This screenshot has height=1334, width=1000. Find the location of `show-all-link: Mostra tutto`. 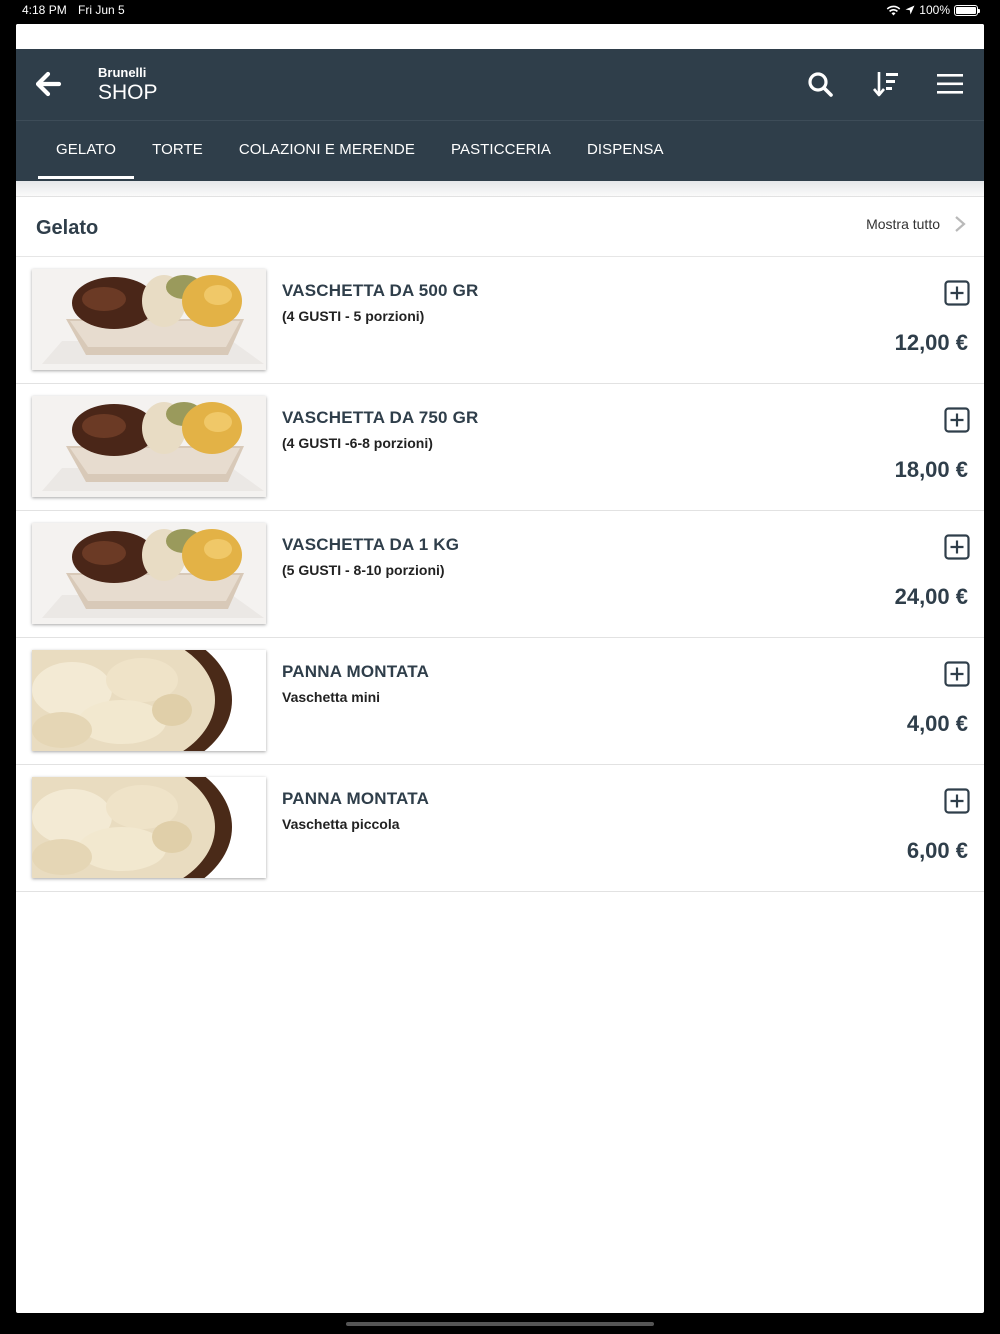

show-all-link: Mostra tutto is located at coordinates (916, 224).